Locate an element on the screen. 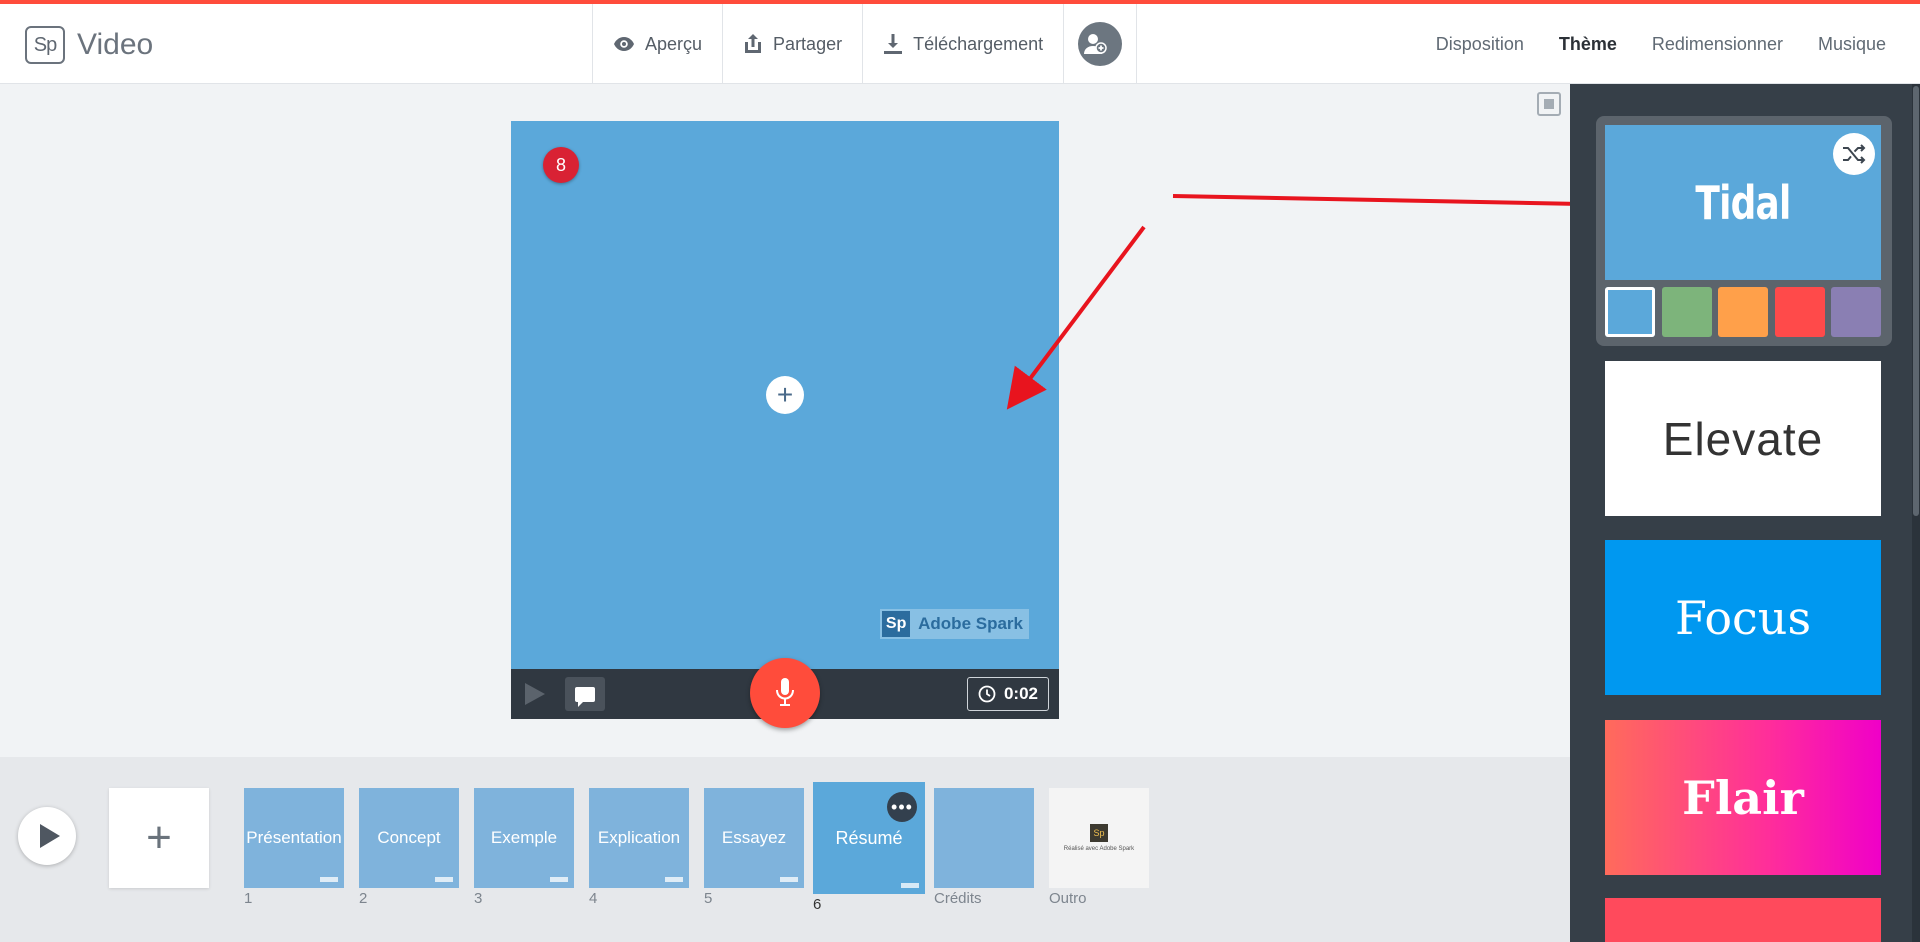  slide-label: Essayez is located at coordinates (754, 837).